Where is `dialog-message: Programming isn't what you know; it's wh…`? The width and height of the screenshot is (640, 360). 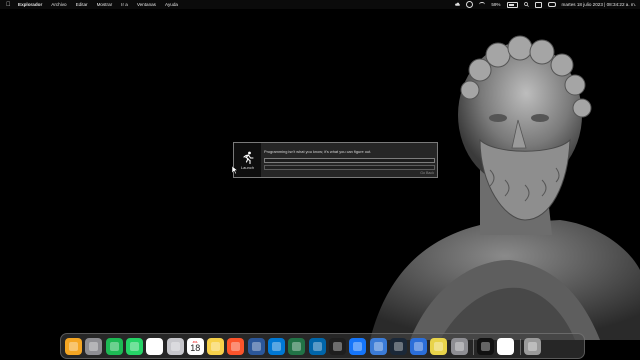
dialog-message: Programming isn't what you know; it's wh… is located at coordinates (318, 151).